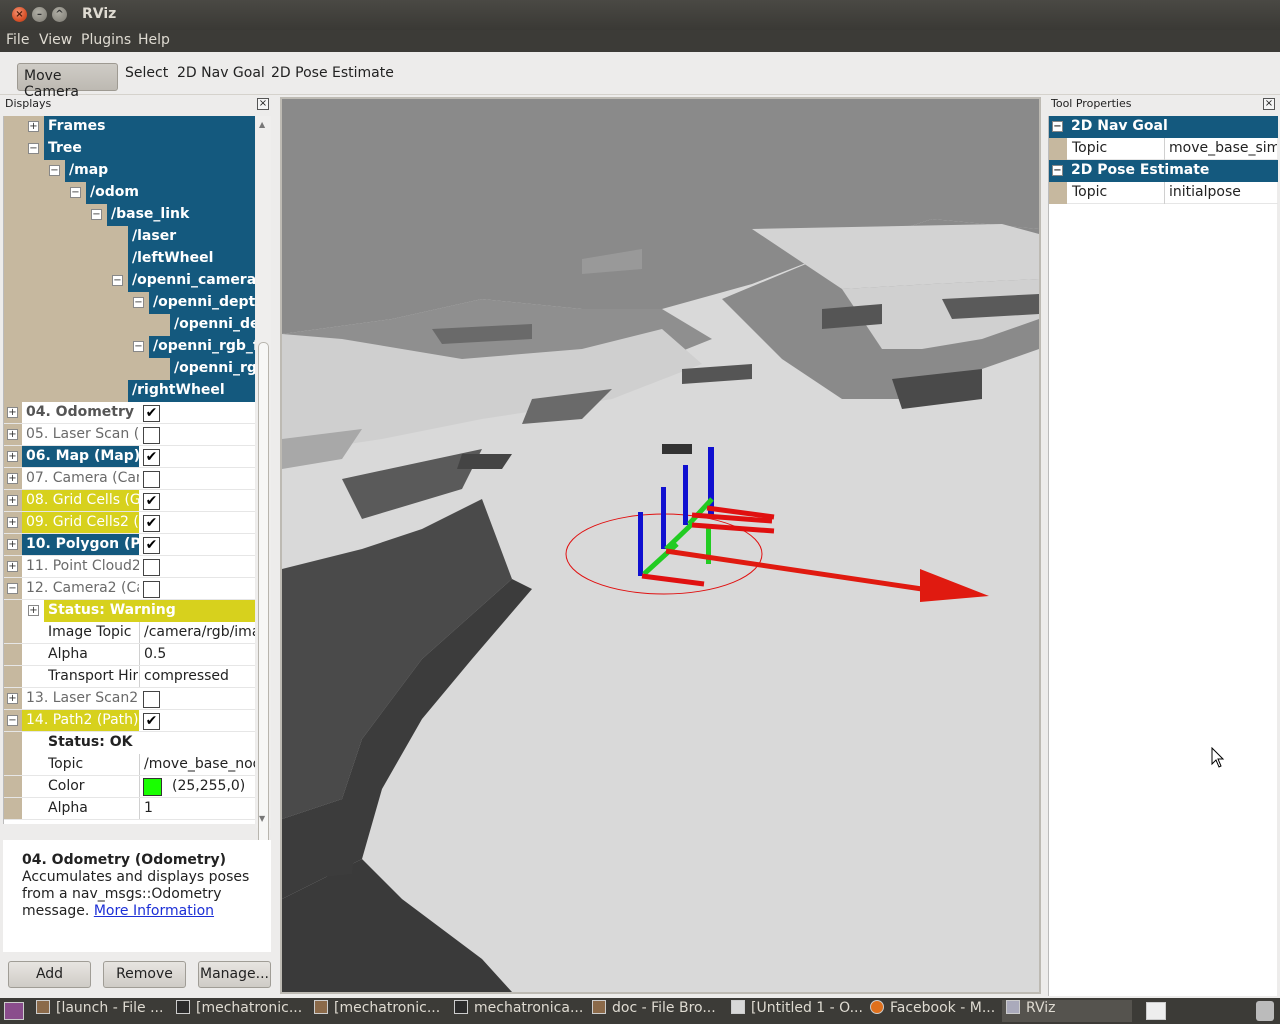  Describe the element at coordinates (129, 237) in the screenshot. I see `tree-row: /laser` at that location.